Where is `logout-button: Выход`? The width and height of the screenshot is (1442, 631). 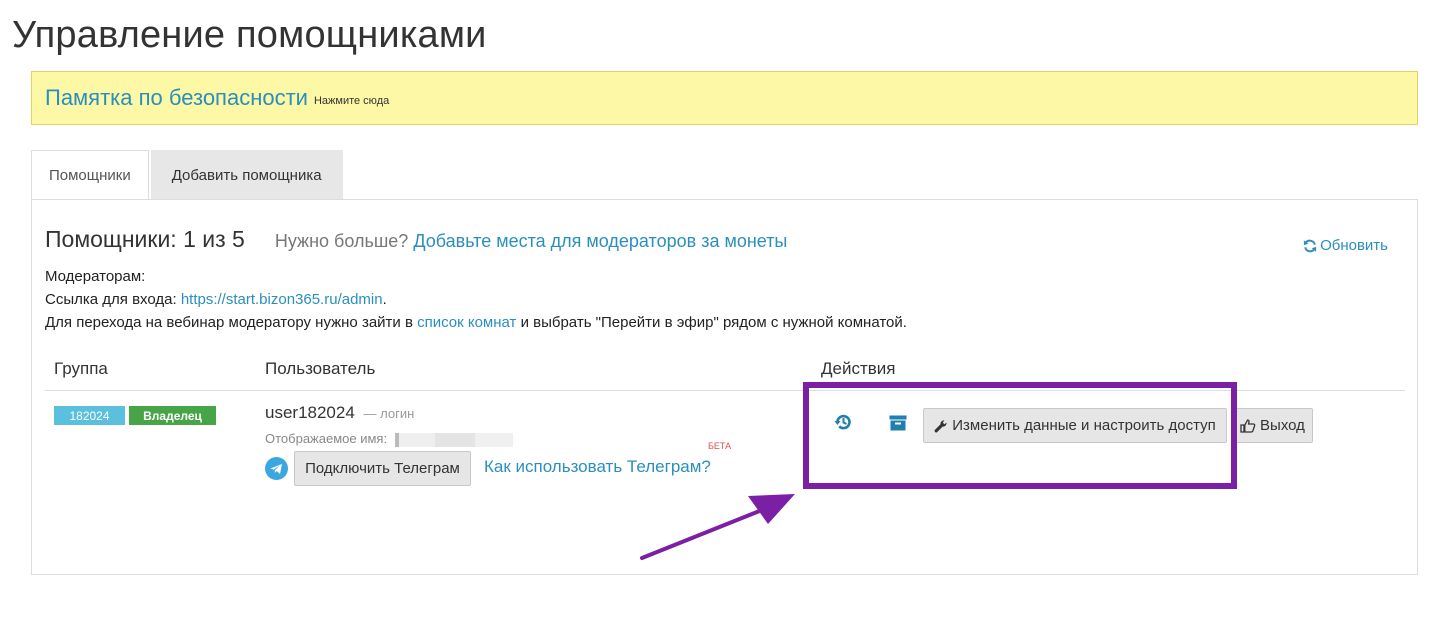
logout-button: Выход is located at coordinates (1272, 425).